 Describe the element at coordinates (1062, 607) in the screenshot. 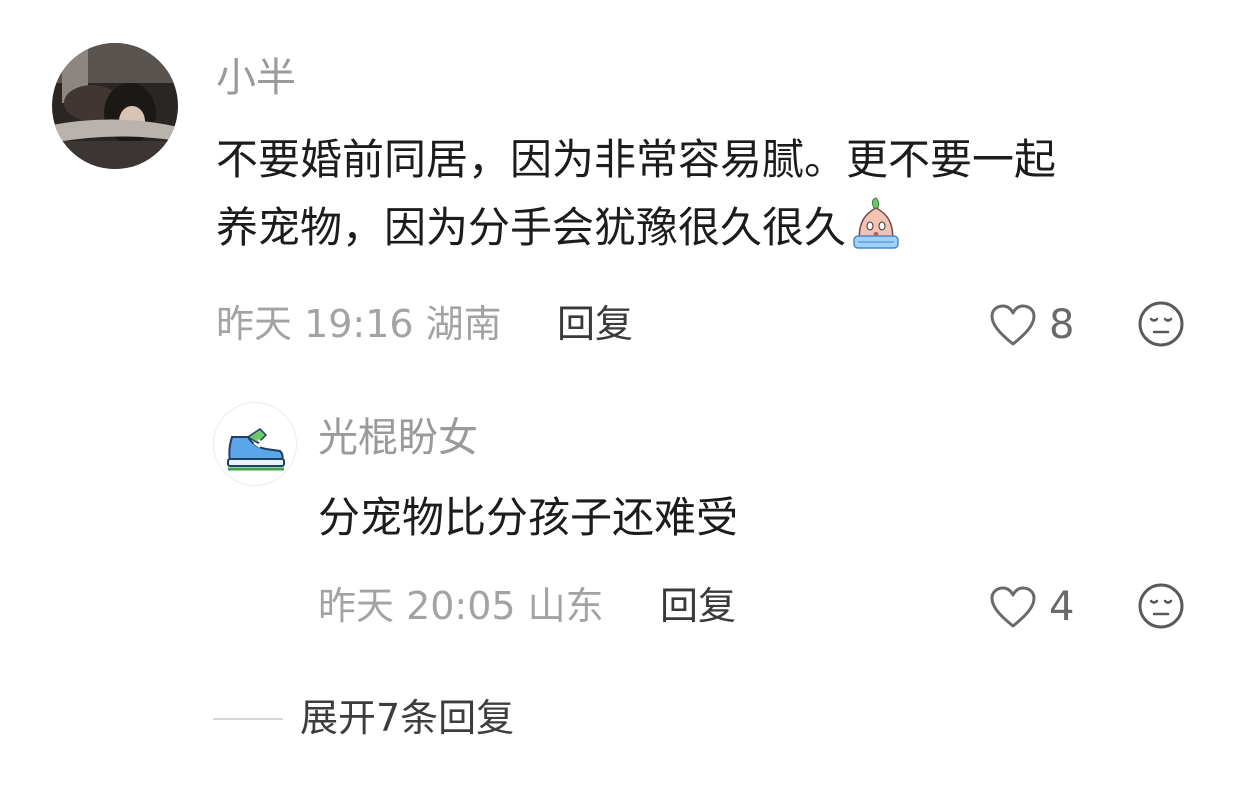

I see `reply-like-count: 4` at that location.